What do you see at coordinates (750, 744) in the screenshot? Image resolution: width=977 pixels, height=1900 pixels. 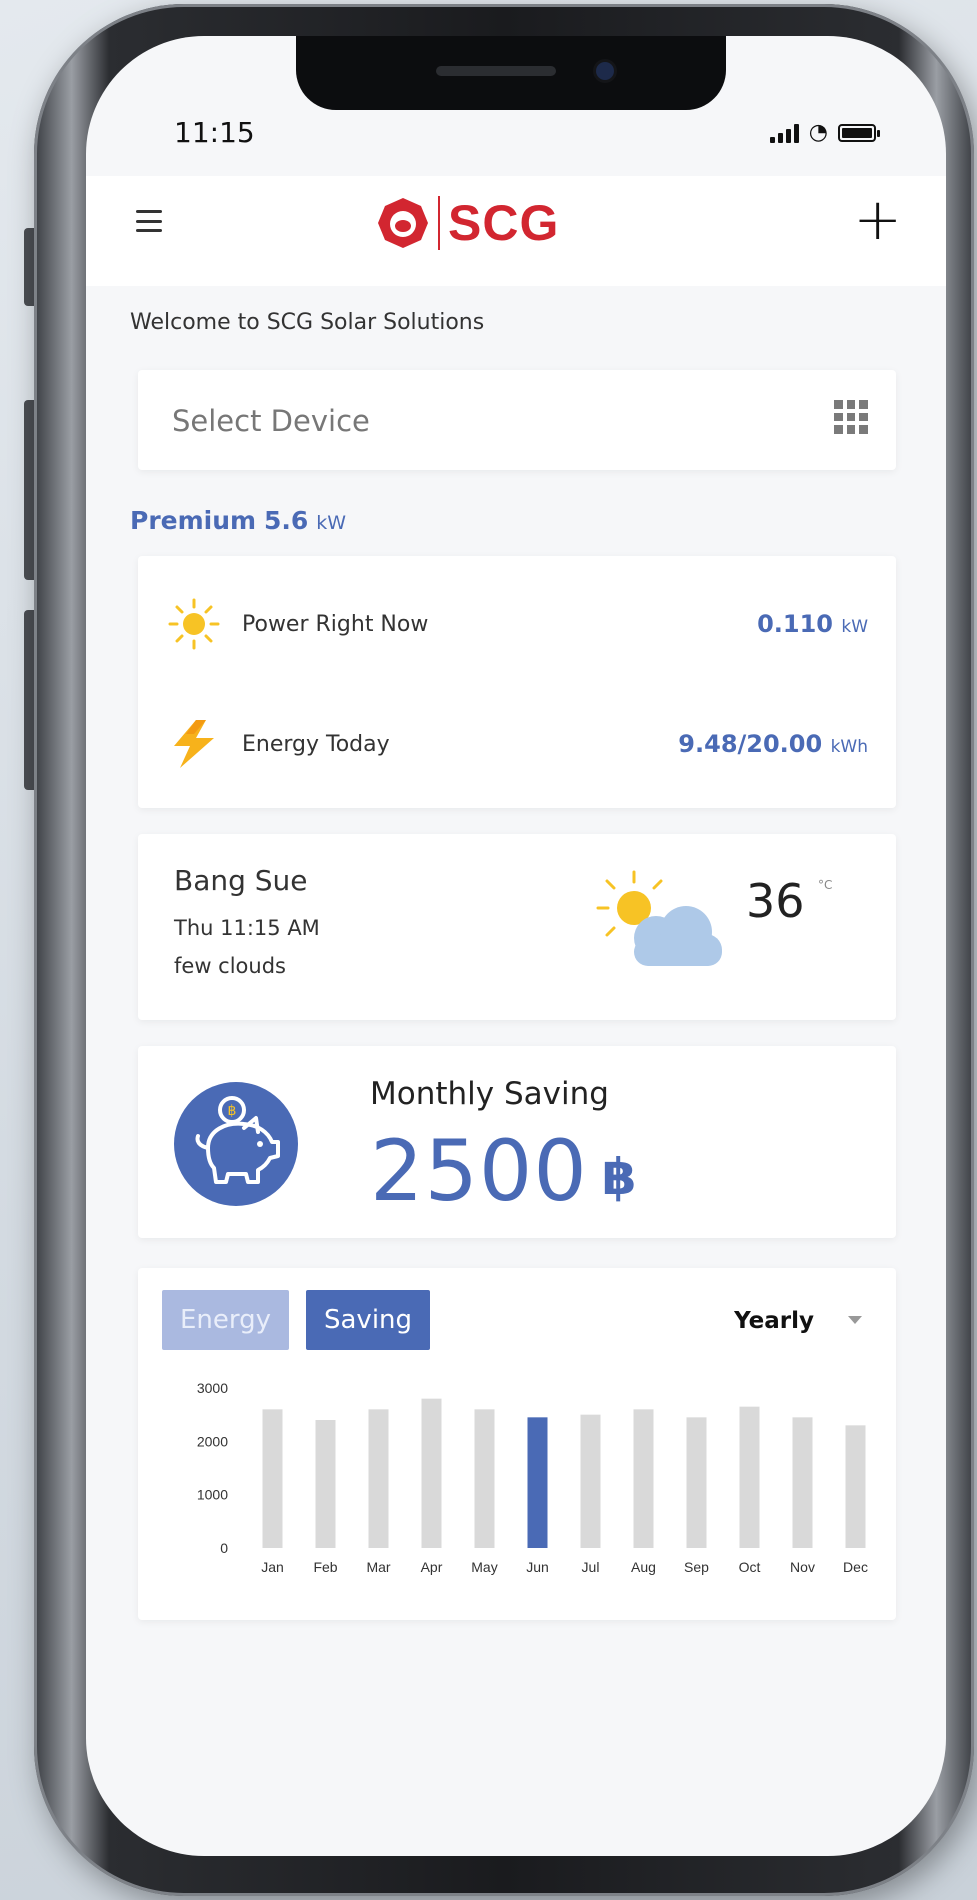 I see `energy-value: 9.48/20.00` at bounding box center [750, 744].